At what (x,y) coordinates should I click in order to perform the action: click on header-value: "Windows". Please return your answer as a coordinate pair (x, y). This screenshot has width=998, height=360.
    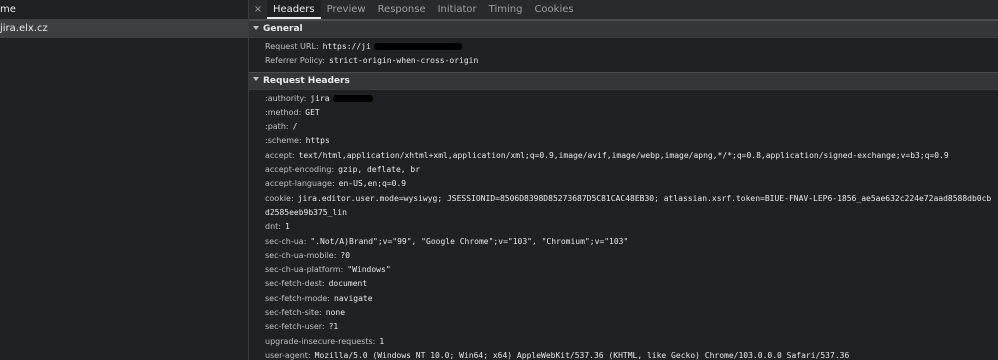
    Looking at the image, I should click on (368, 269).